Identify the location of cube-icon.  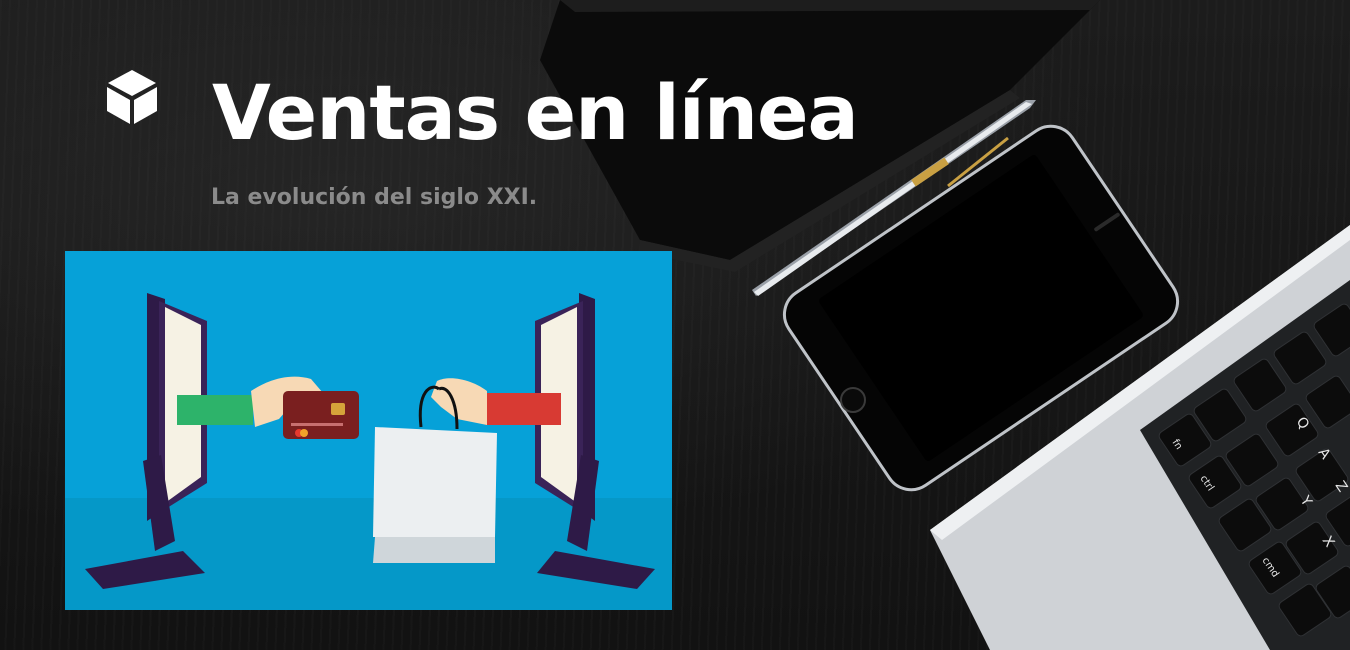
(132, 97).